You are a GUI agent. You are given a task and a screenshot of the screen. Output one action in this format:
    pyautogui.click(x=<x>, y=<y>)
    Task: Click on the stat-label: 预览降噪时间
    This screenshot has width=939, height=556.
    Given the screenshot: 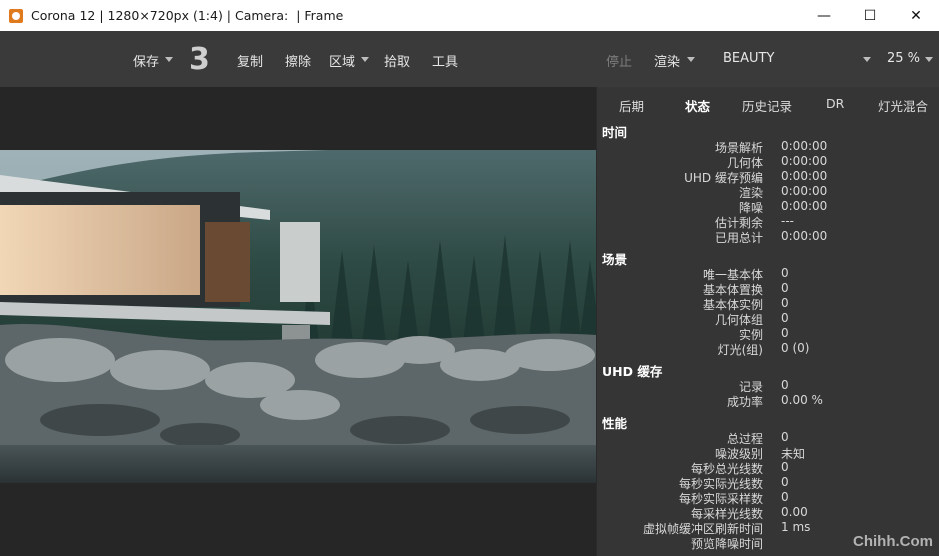 What is the action you would take?
    pyautogui.click(x=726, y=544)
    